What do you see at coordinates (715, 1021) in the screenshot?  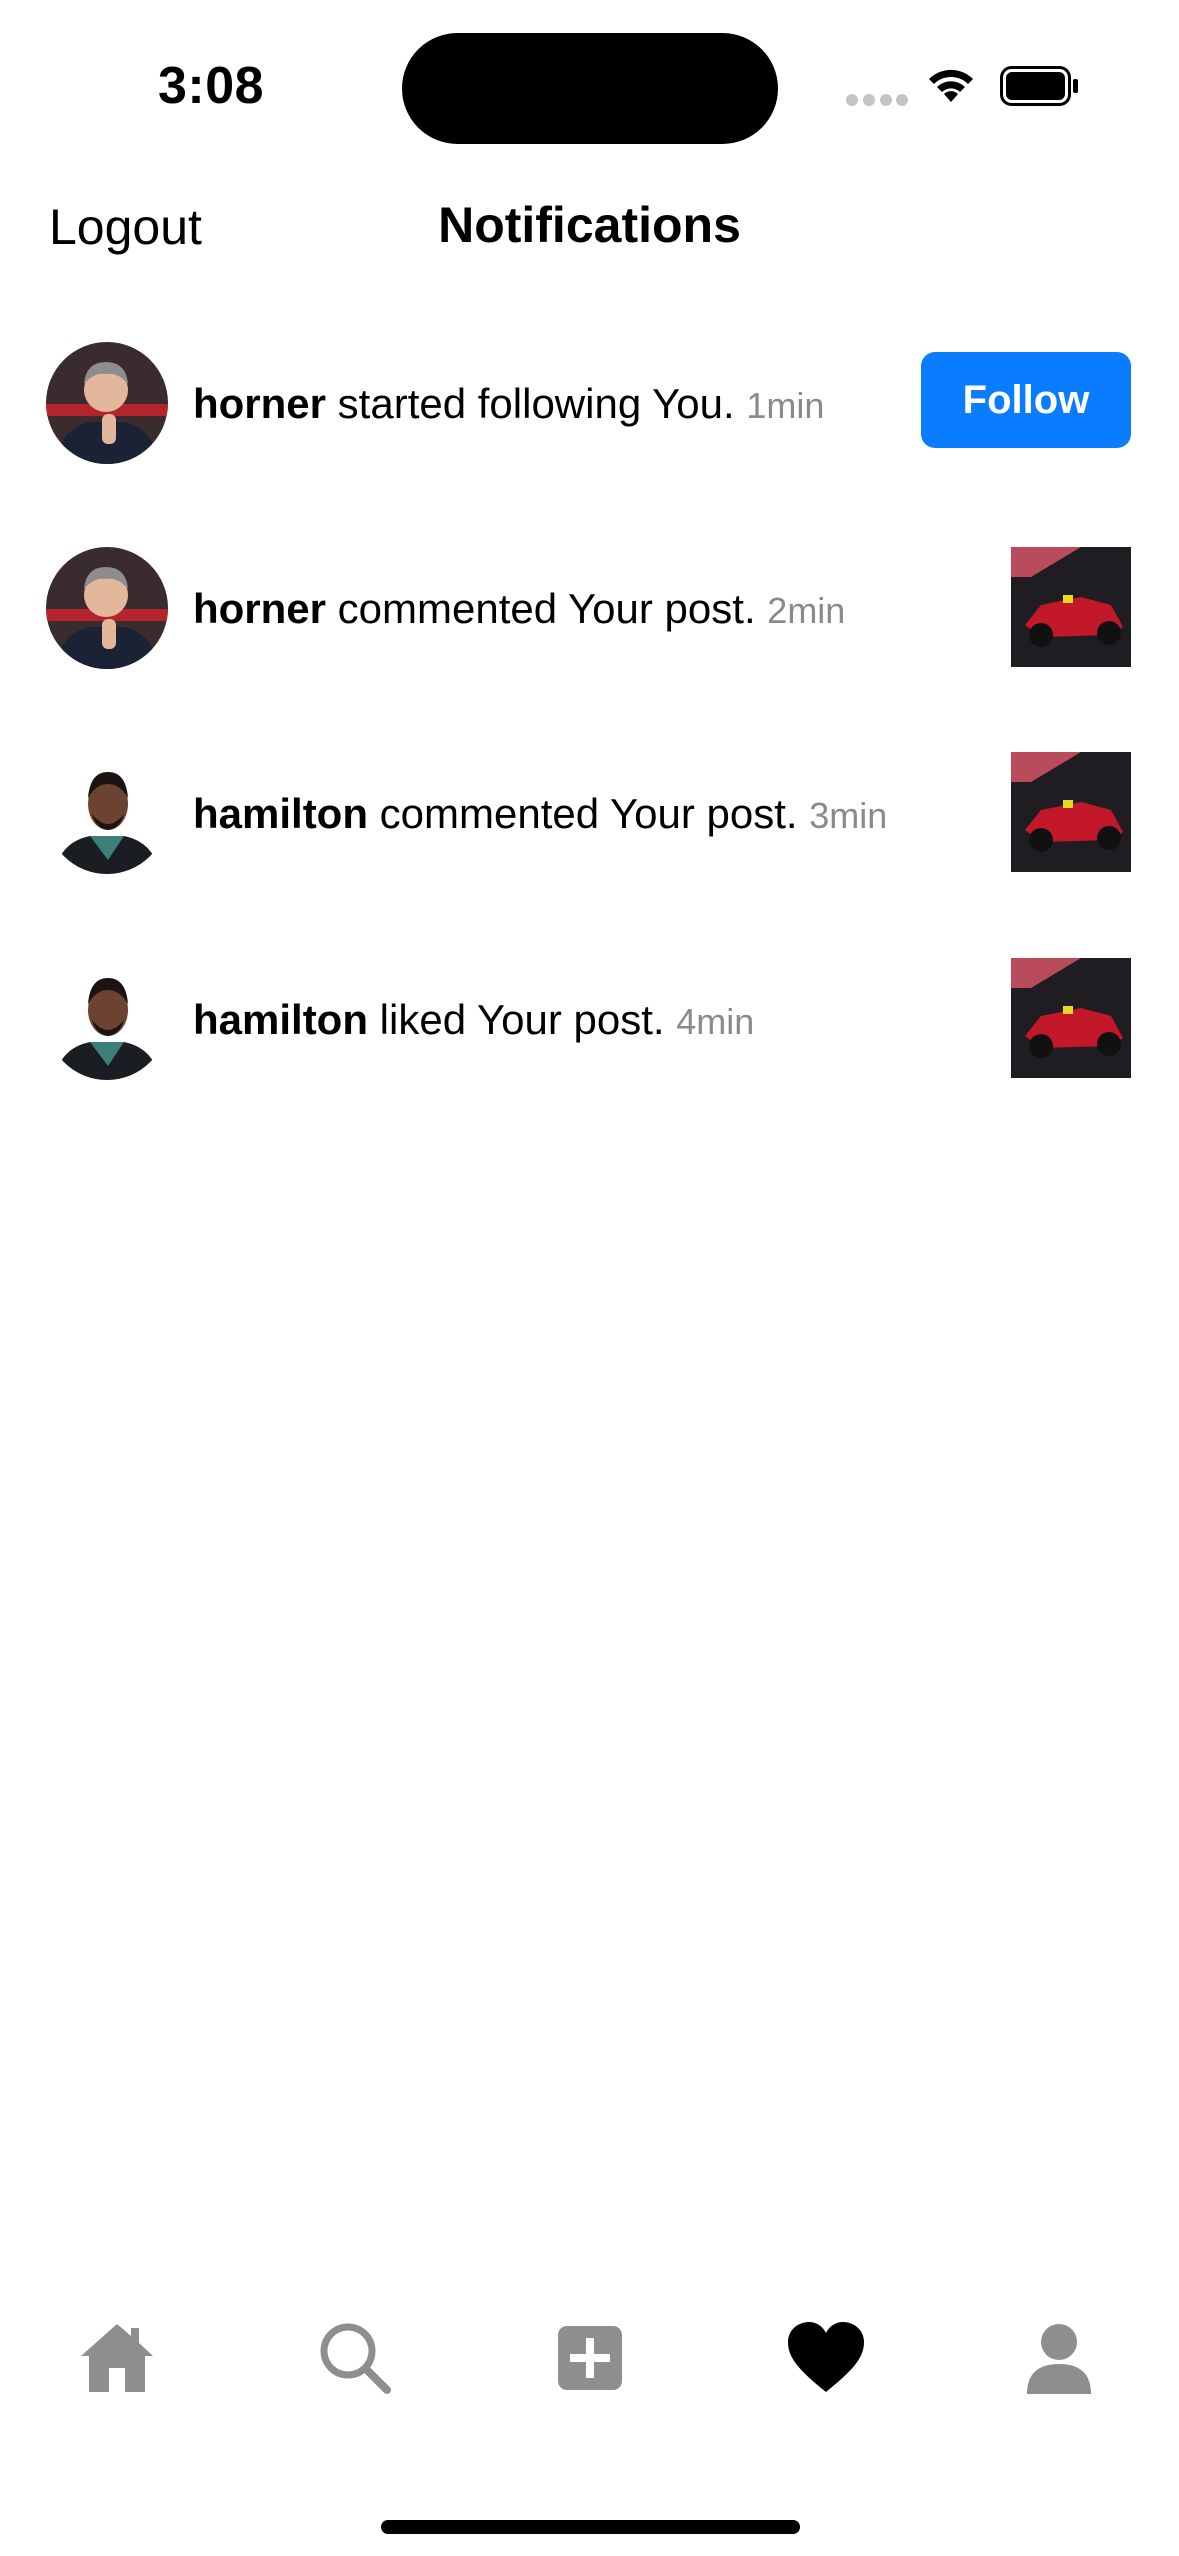 I see `notification-time: 4min` at bounding box center [715, 1021].